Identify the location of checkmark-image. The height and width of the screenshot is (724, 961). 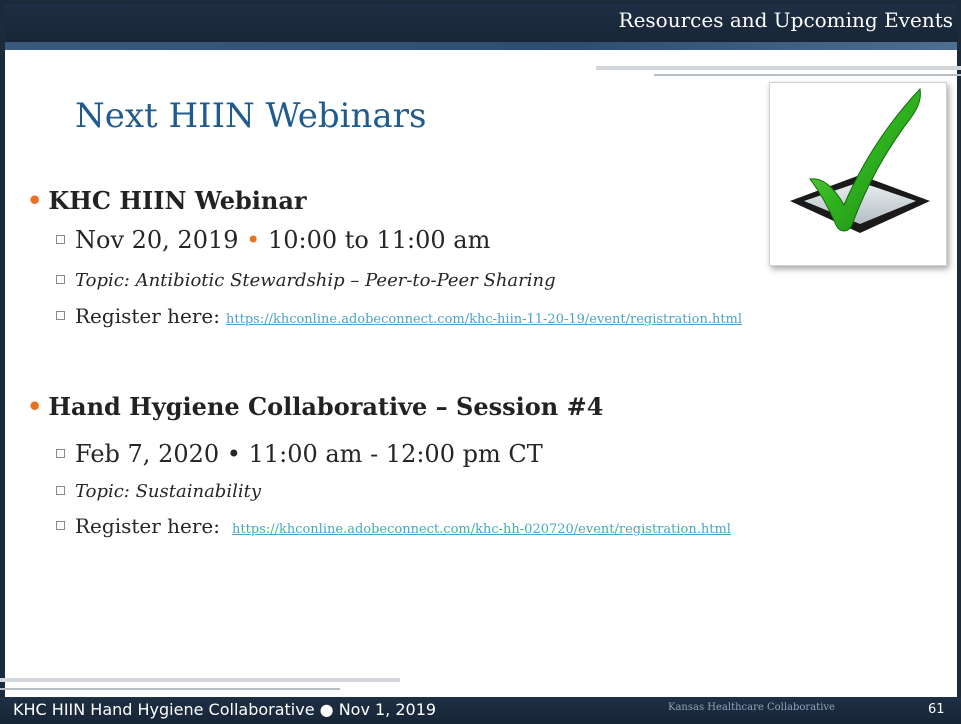
(858, 174).